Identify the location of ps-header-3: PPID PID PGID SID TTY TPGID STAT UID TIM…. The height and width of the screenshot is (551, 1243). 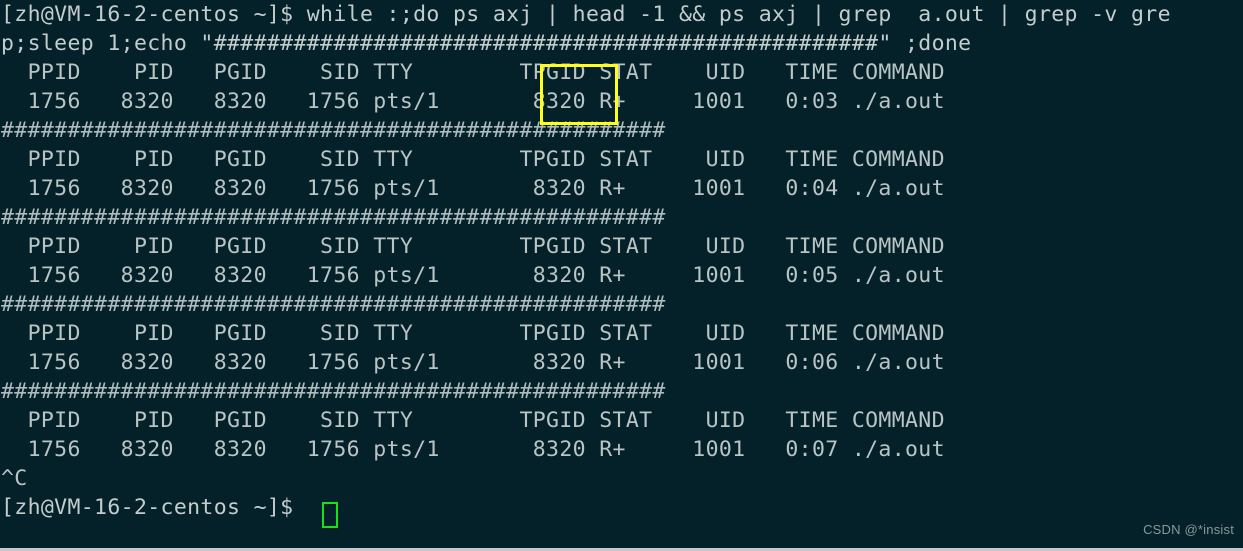
(473, 246).